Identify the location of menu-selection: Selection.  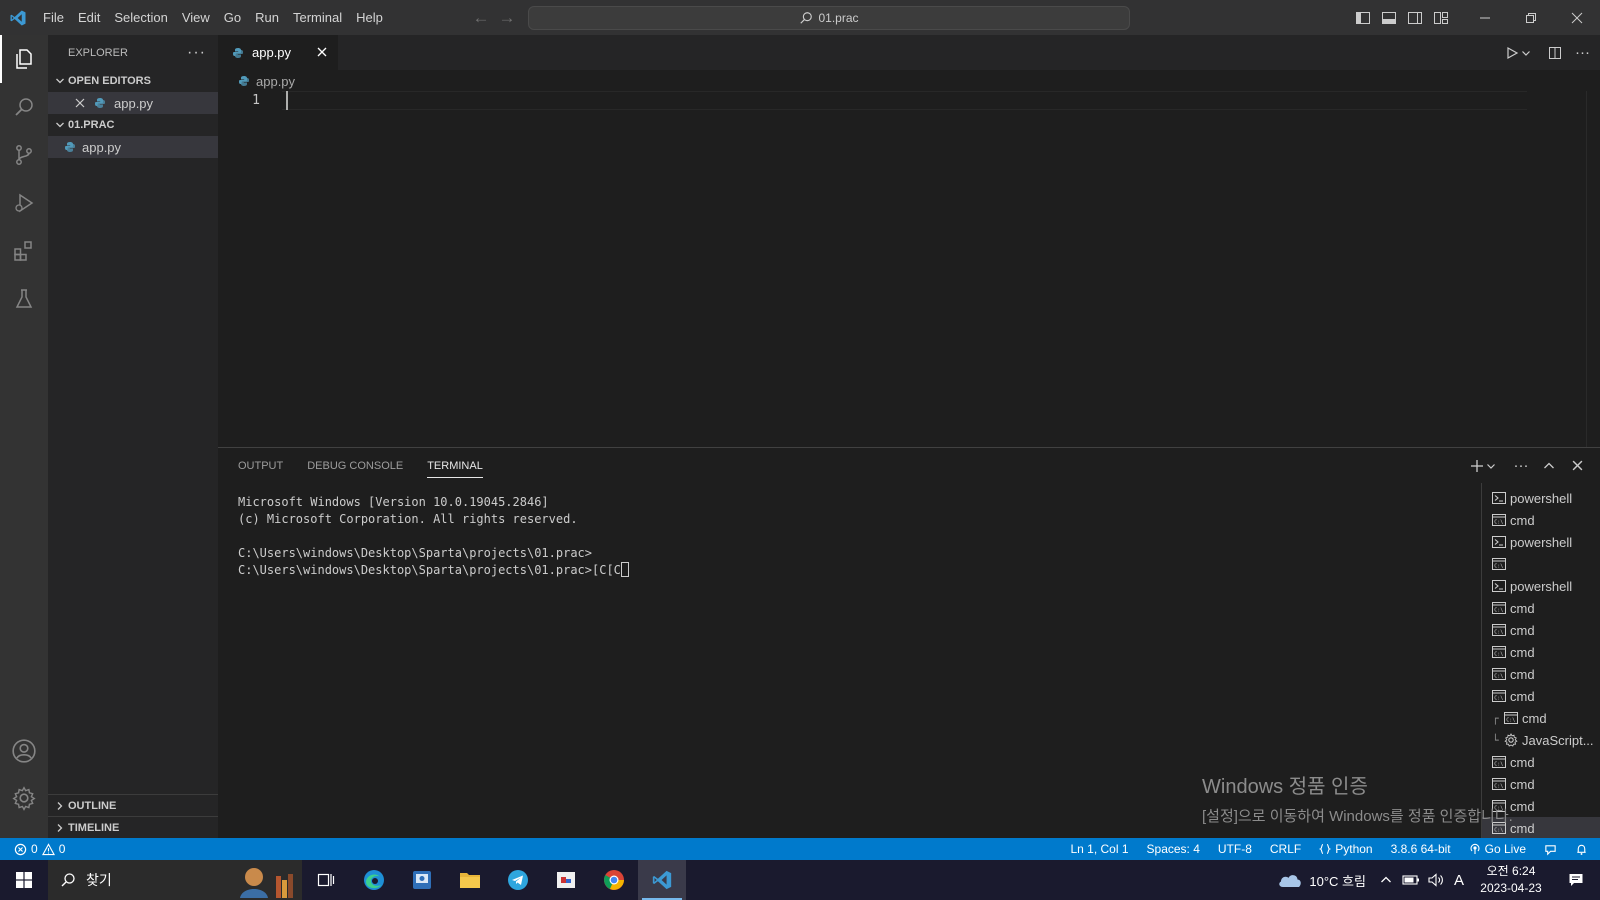
(140, 18).